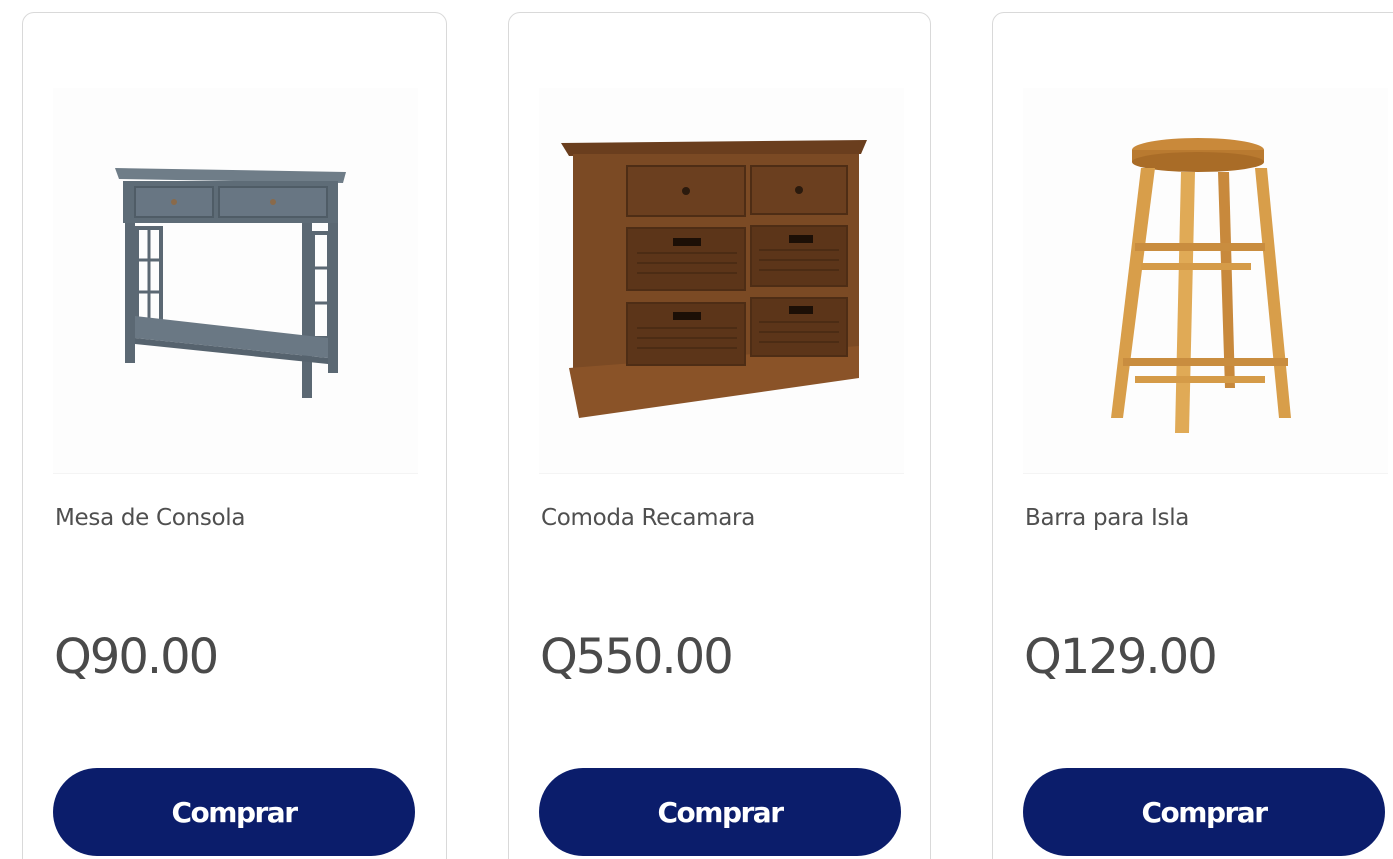 Image resolution: width=1393 pixels, height=859 pixels. What do you see at coordinates (1201, 285) in the screenshot?
I see `bar-stool-image` at bounding box center [1201, 285].